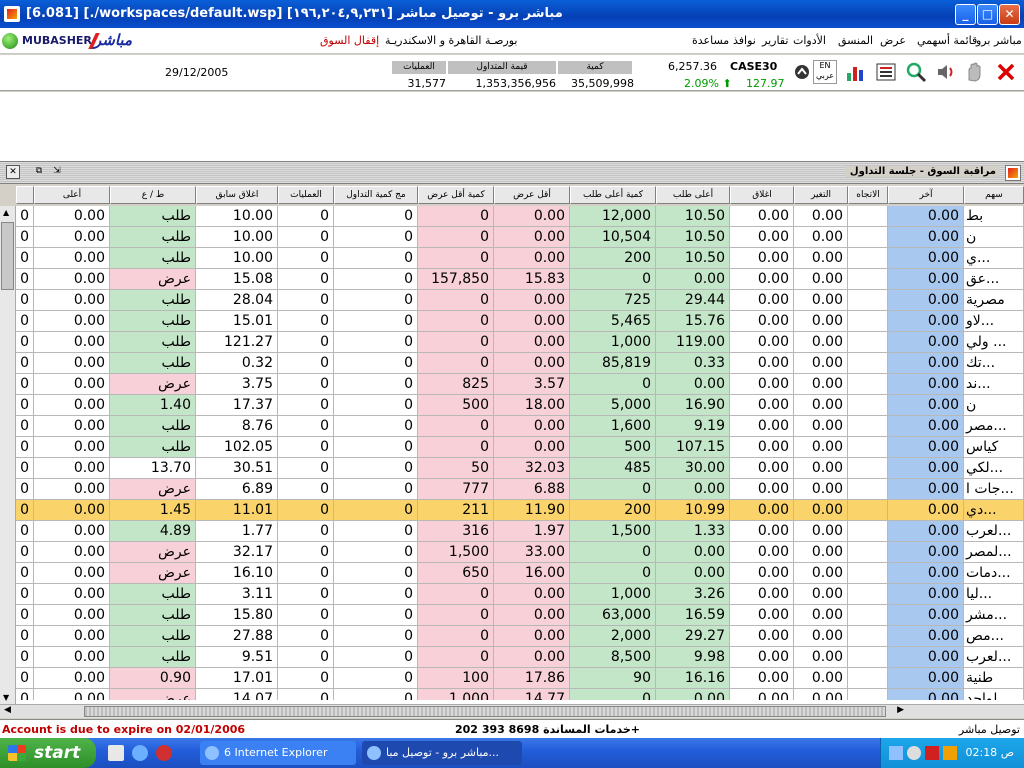 Image resolution: width=1024 pixels, height=768 pixels. What do you see at coordinates (8, 455) in the screenshot?
I see `vertical-scrollbar: ▲ ▼` at bounding box center [8, 455].